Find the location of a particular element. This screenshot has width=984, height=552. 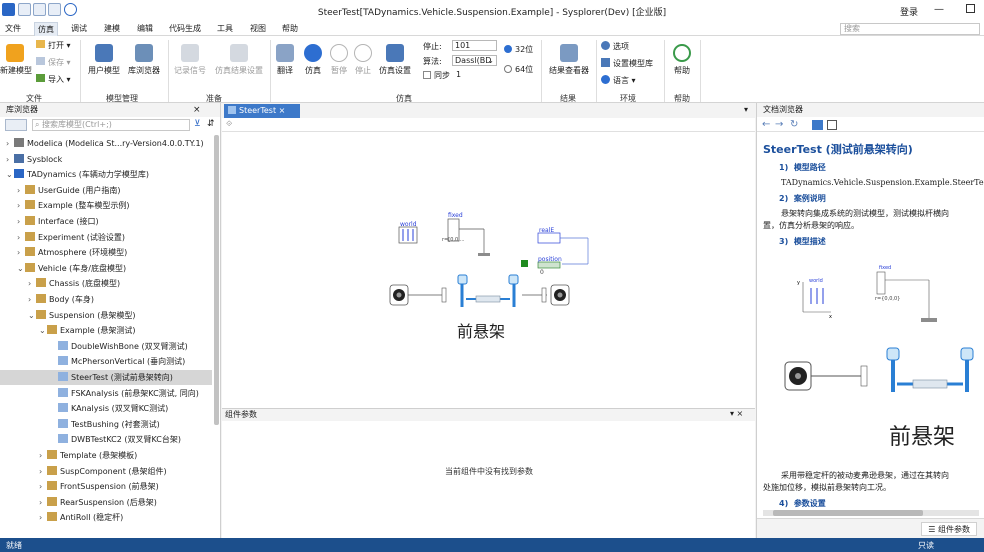

menu-debug: 调试 is located at coordinates (79, 29).